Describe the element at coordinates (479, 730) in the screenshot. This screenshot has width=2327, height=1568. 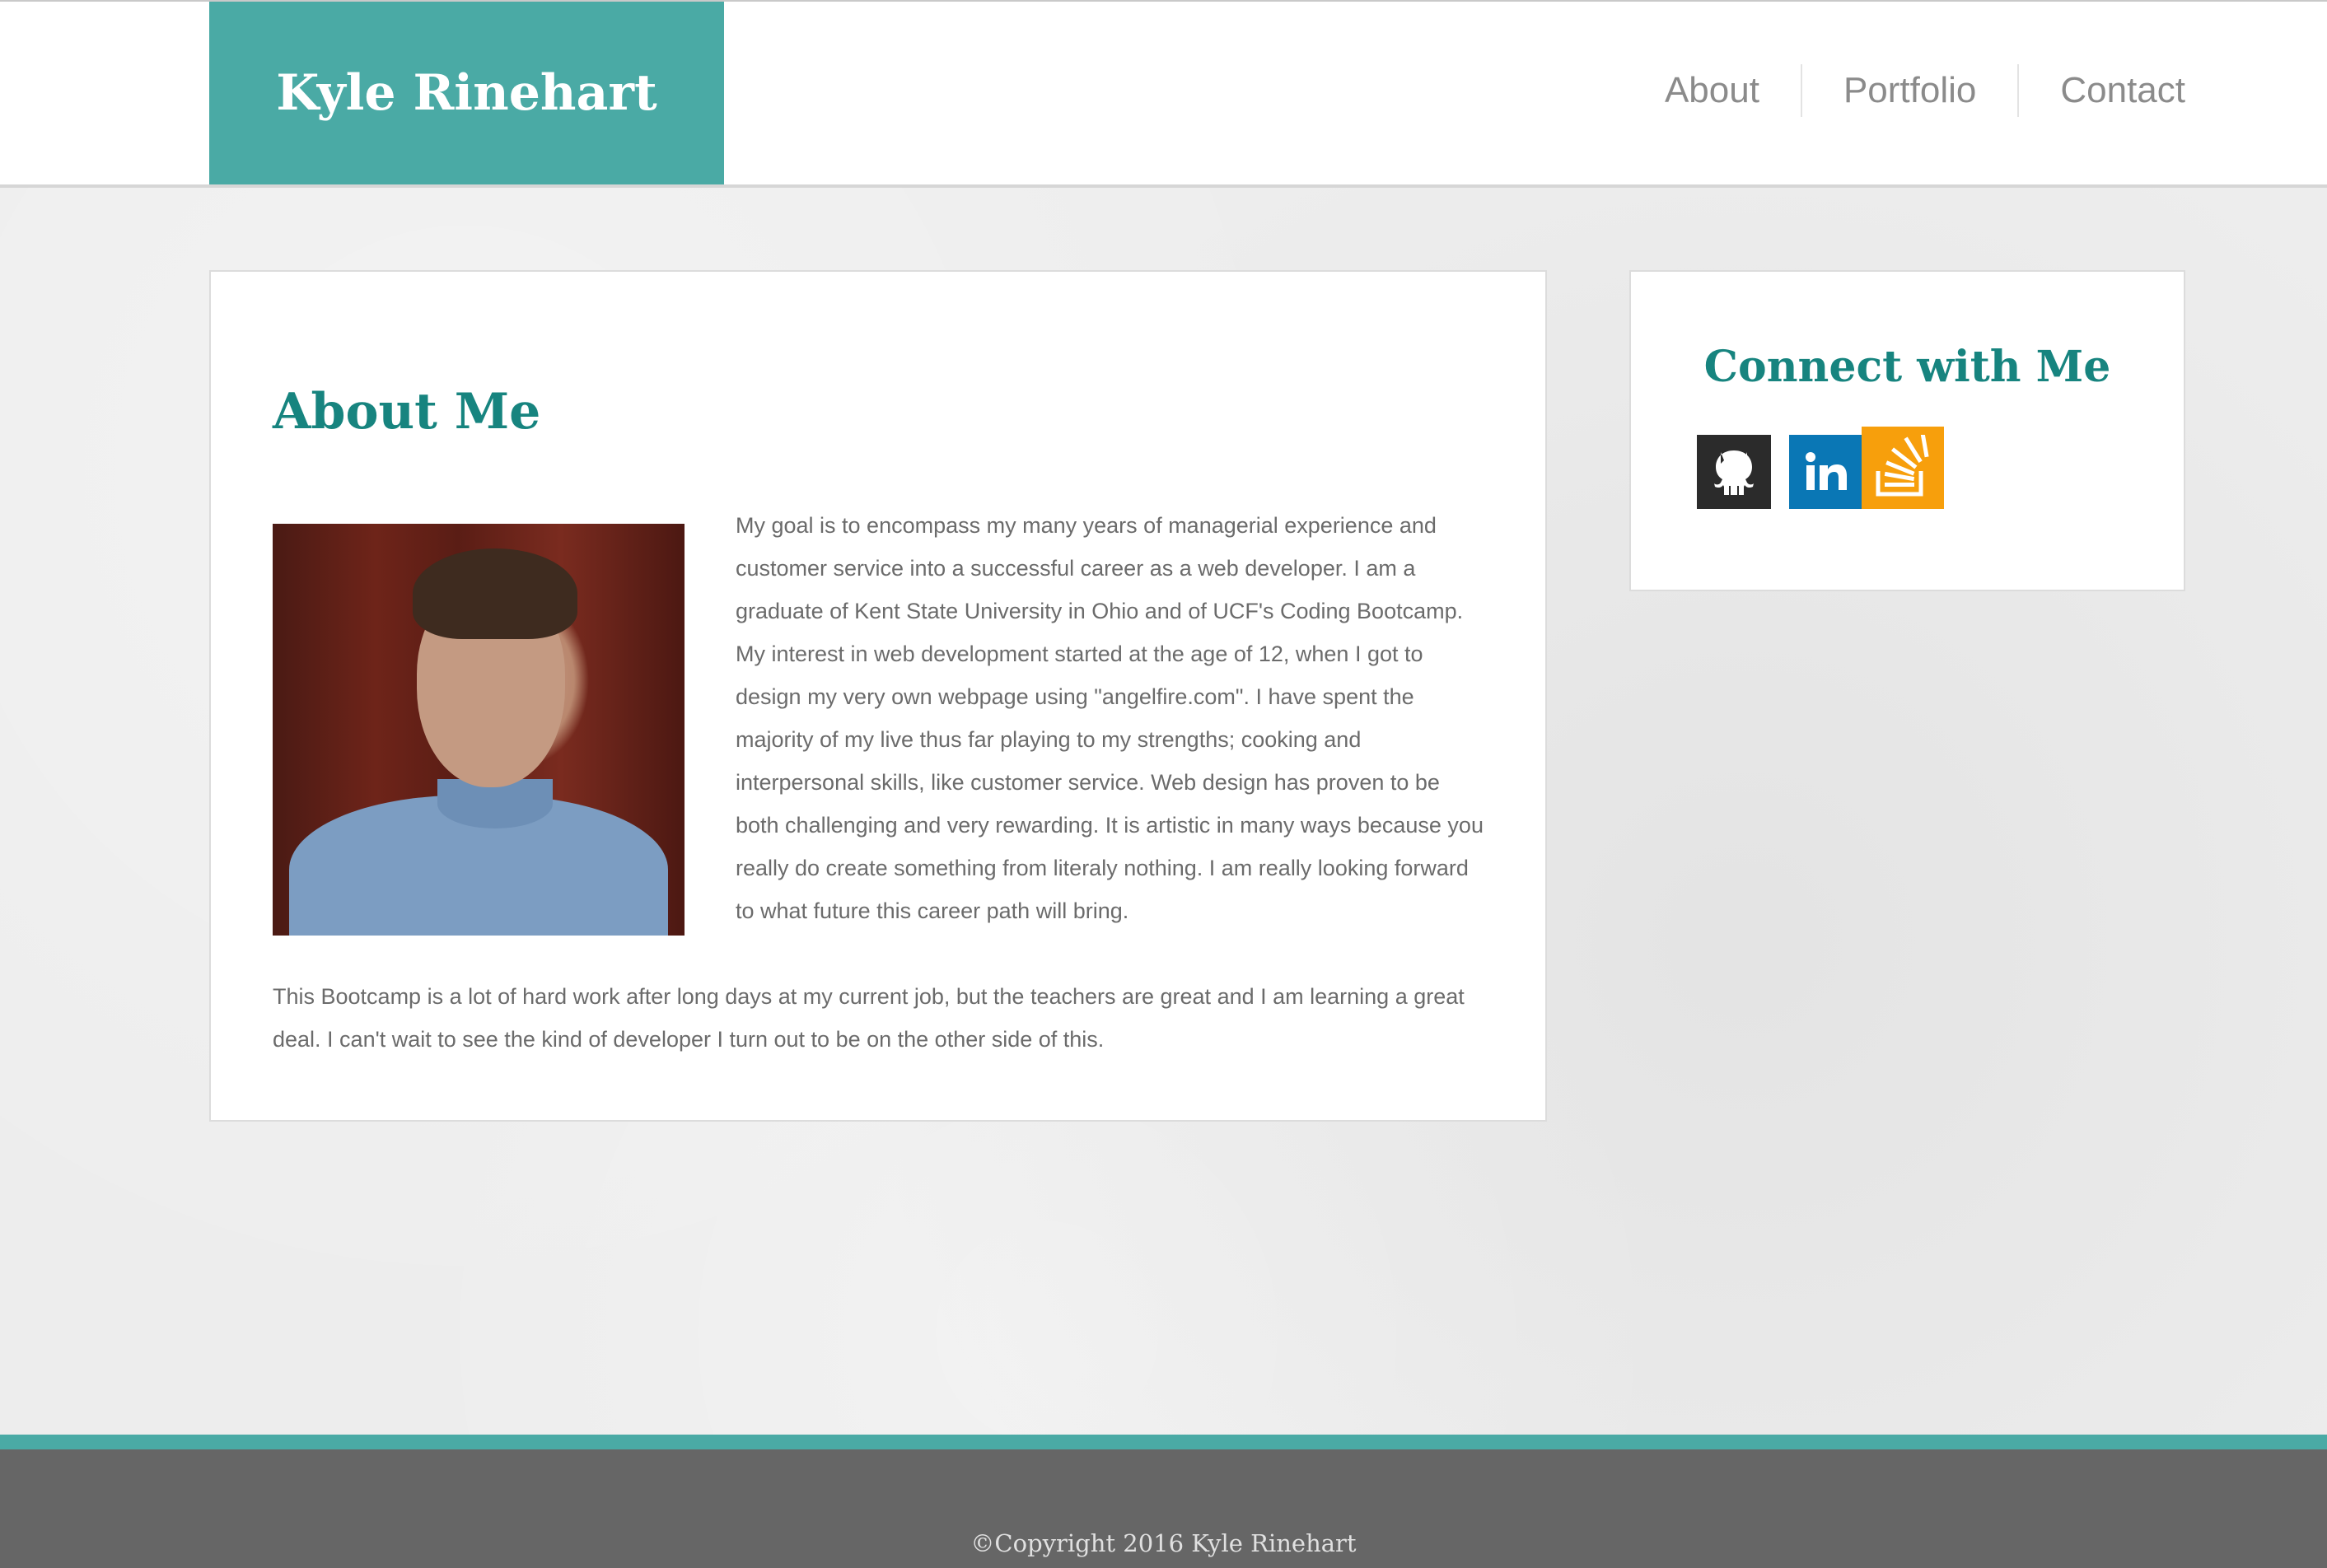
I see `profile-photo` at that location.